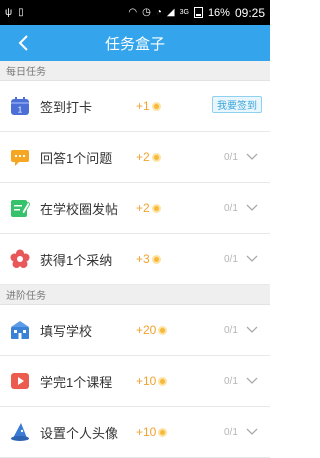 The height and width of the screenshot is (458, 320). I want to click on task-row-accepted: 获得1个采纳 +3 0/1, so click(135, 259).